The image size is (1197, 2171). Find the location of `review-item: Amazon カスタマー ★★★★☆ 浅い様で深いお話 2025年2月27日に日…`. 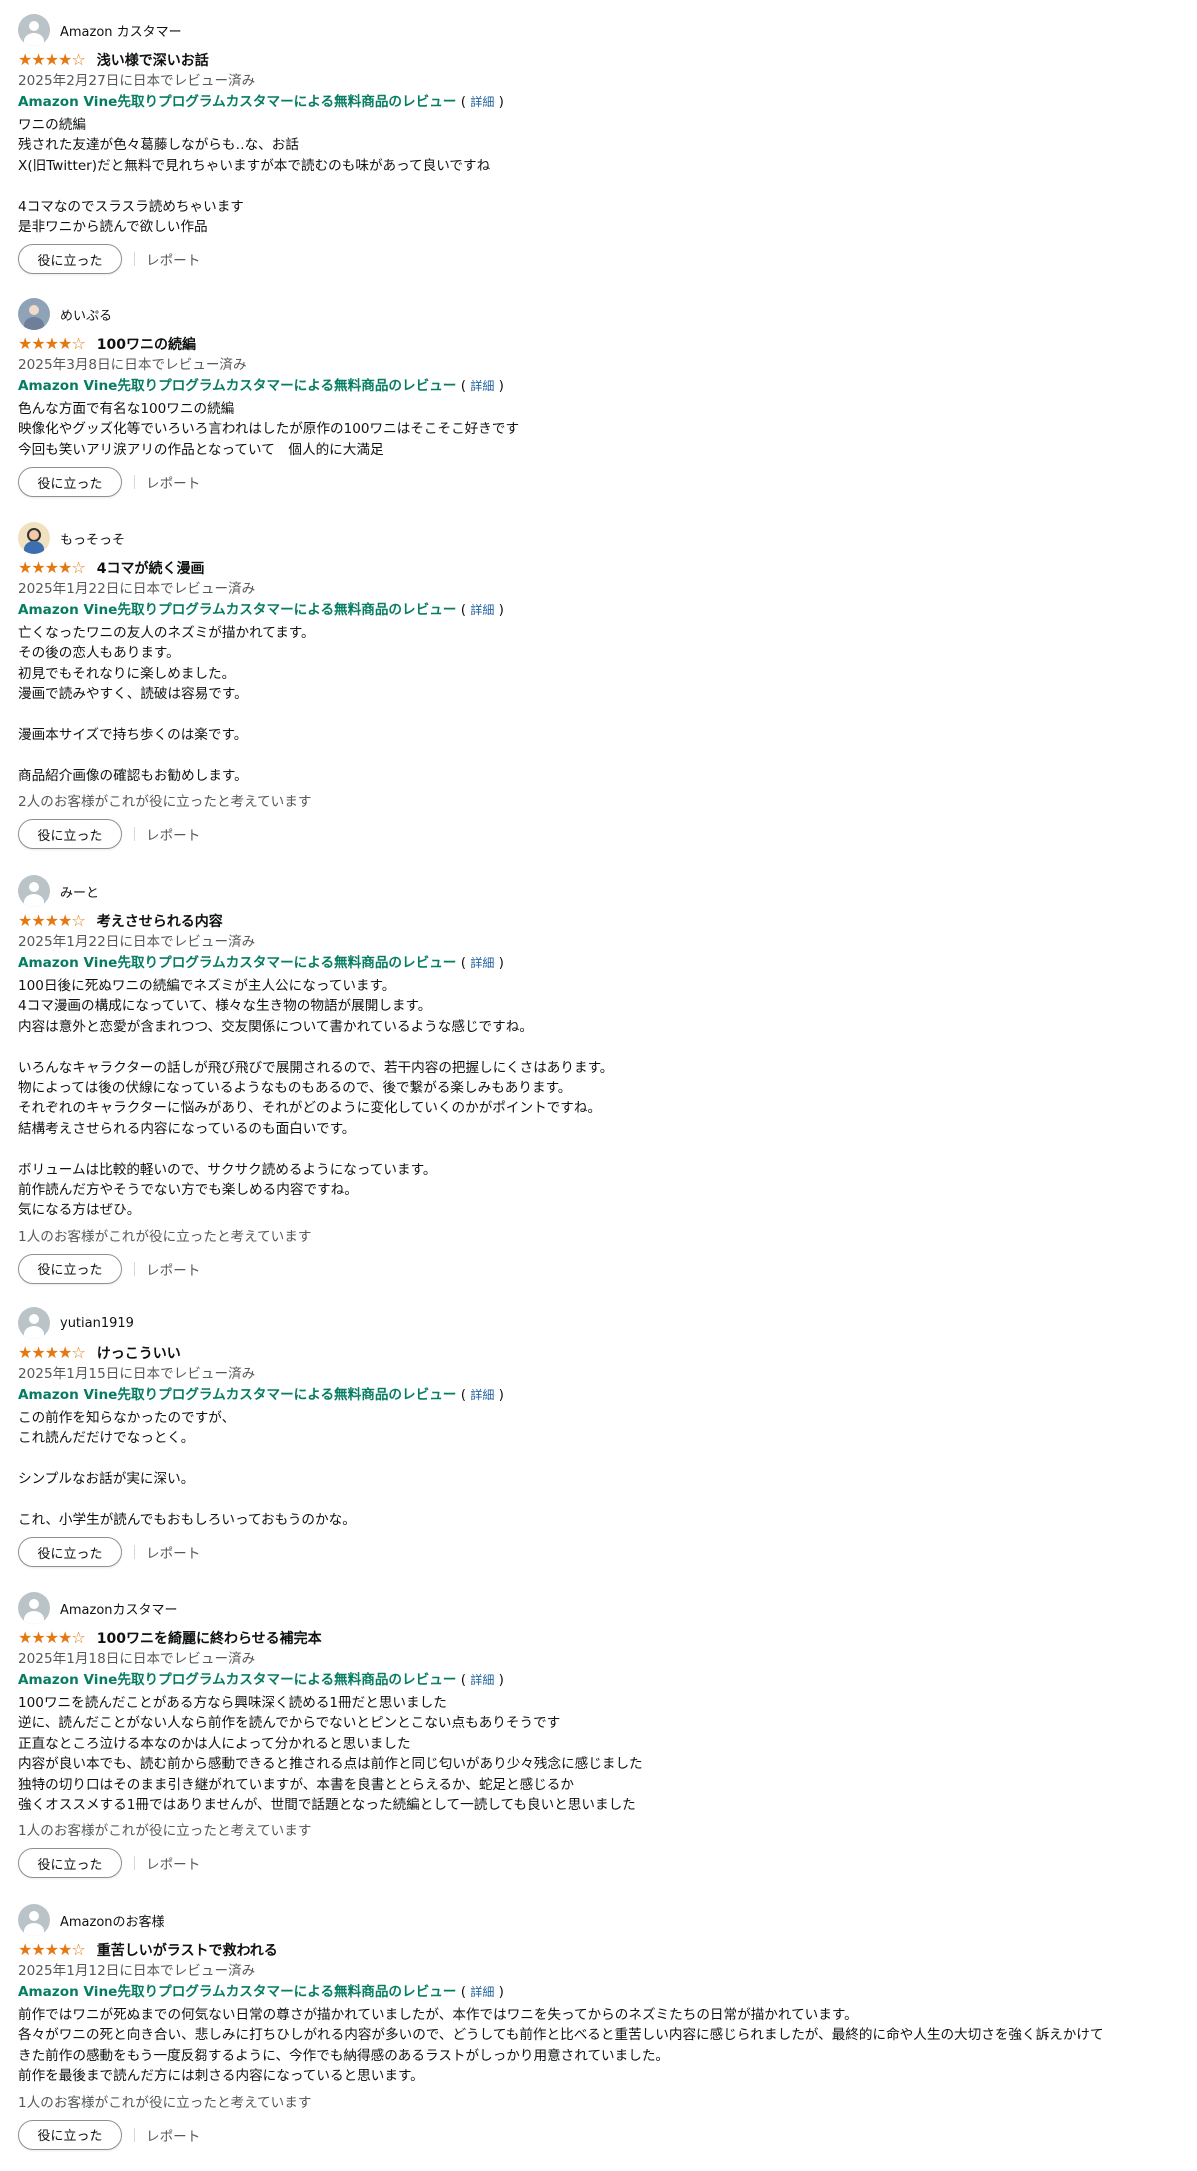

review-item: Amazon カスタマー ★★★★☆ 浅い様で深いお話 2025年2月27日に日… is located at coordinates (600, 144).